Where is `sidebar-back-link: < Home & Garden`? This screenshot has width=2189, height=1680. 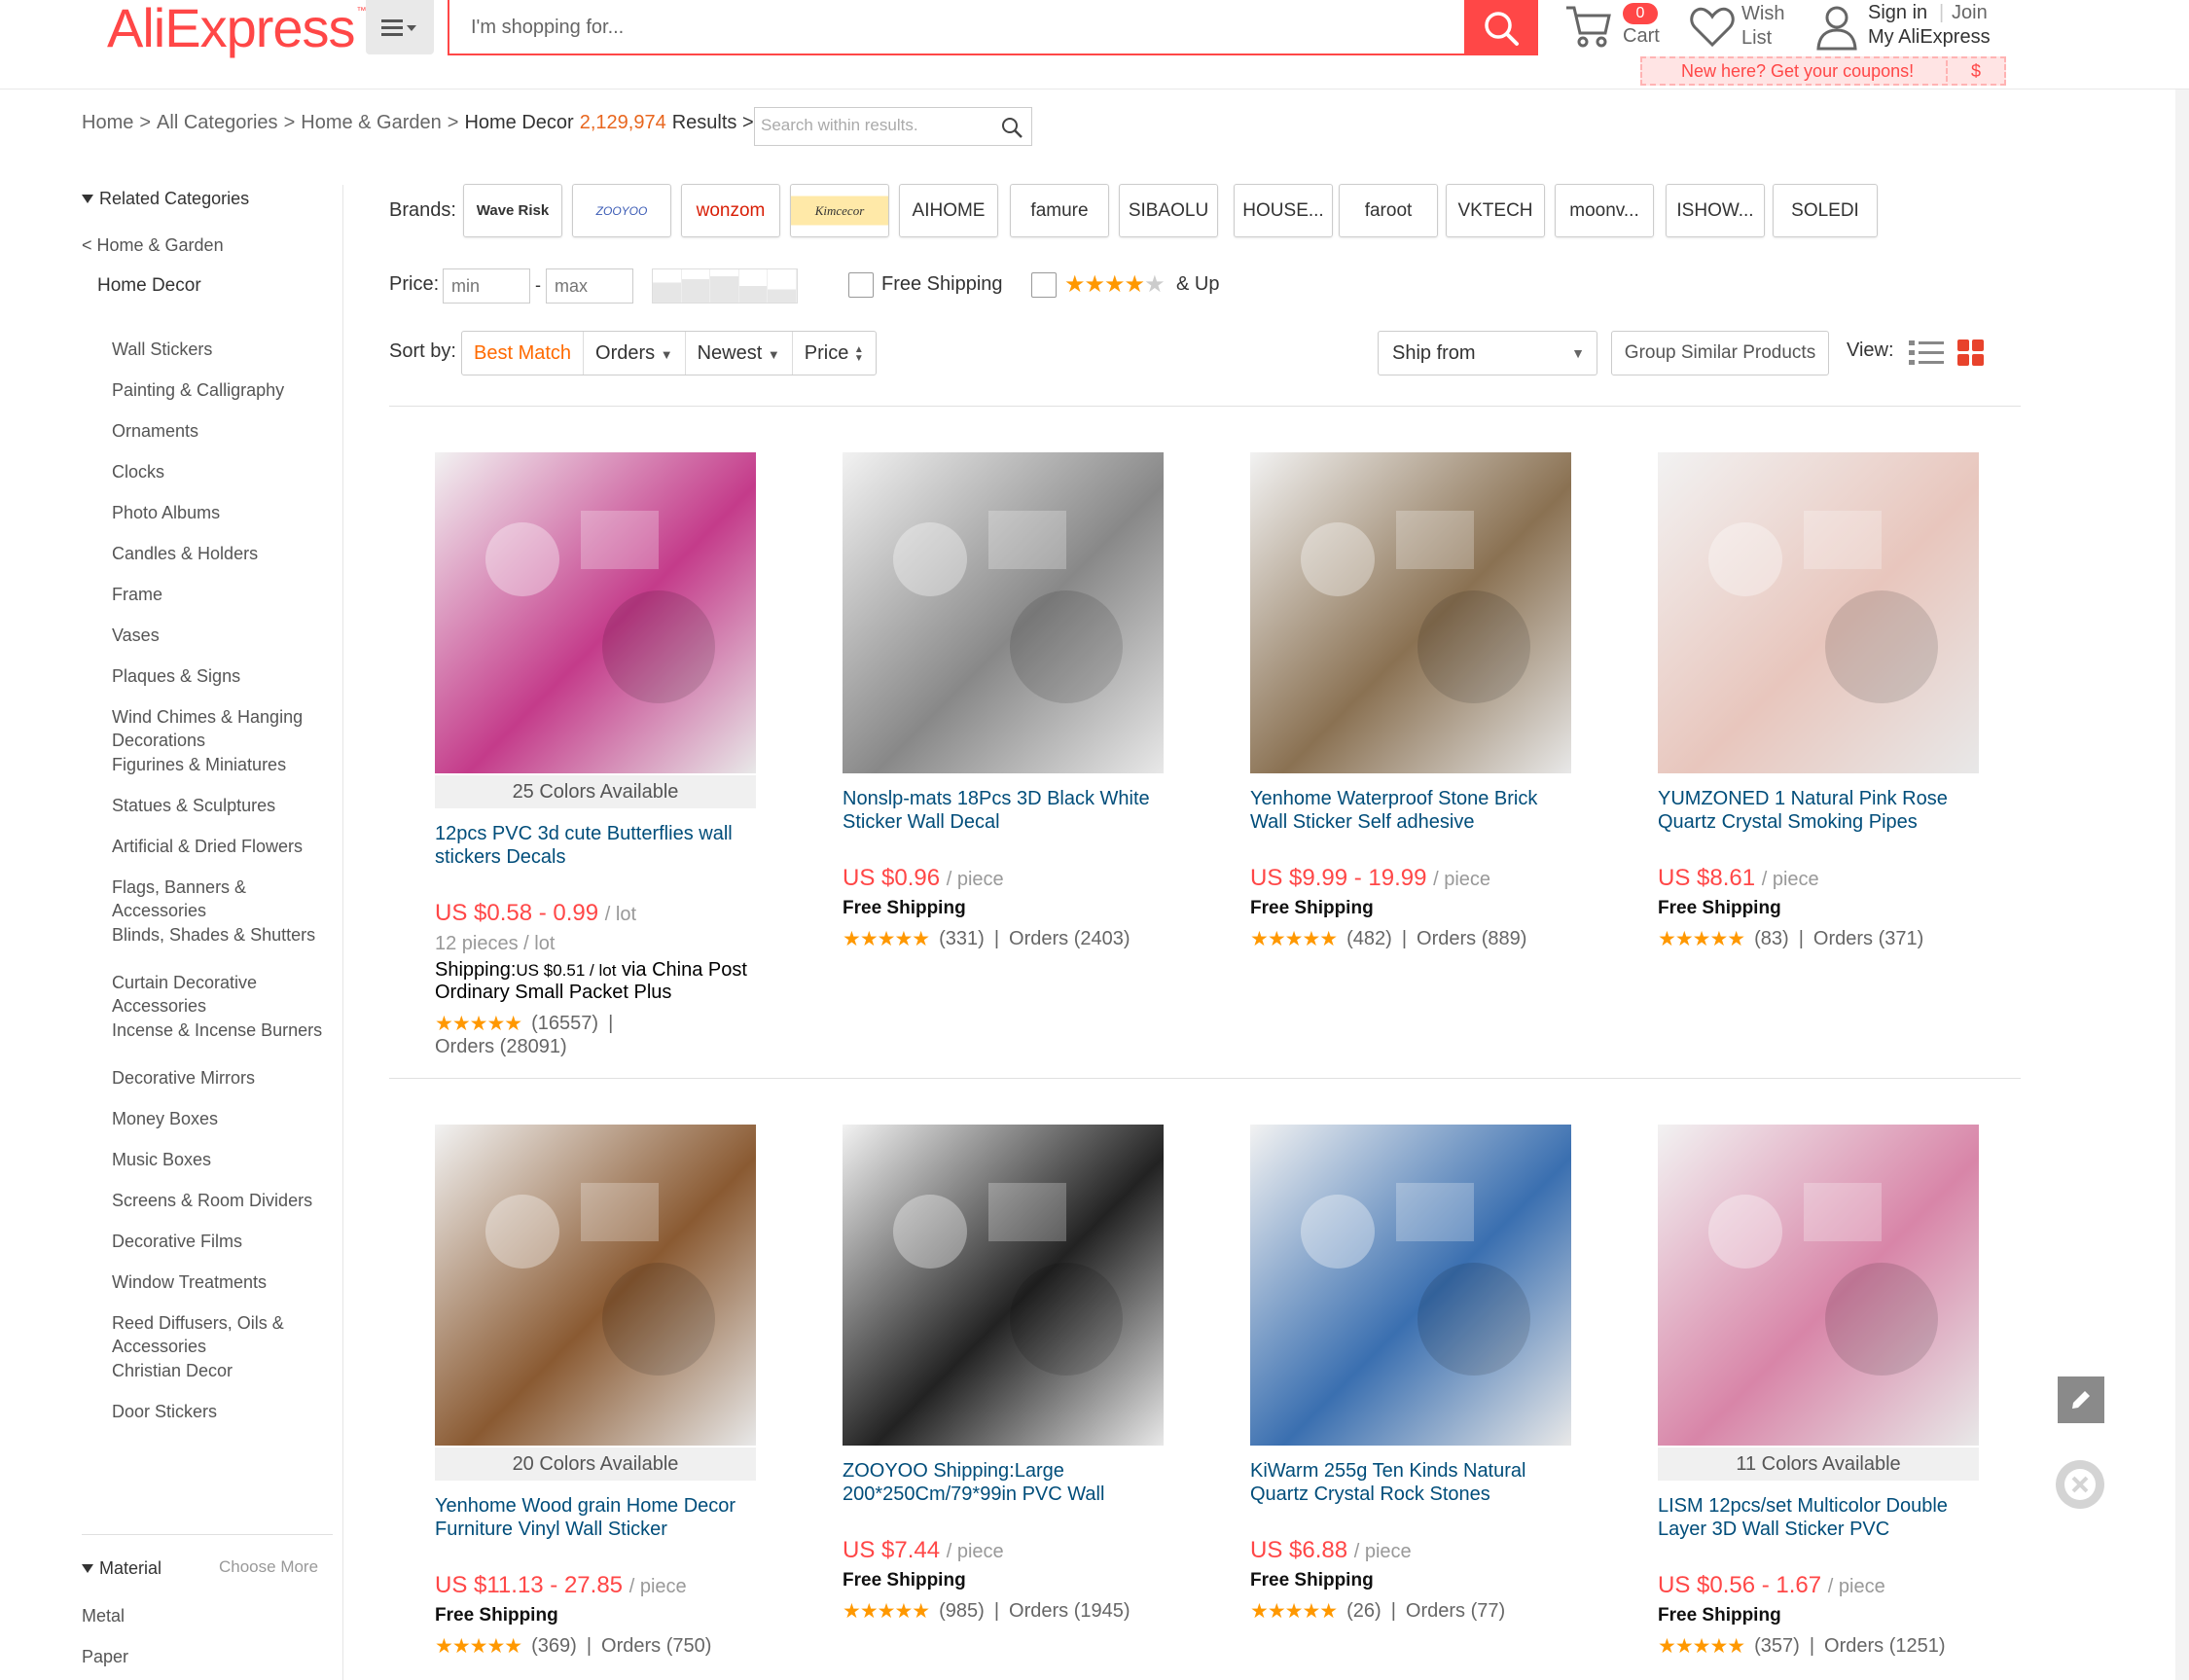 sidebar-back-link: < Home & Garden is located at coordinates (153, 245).